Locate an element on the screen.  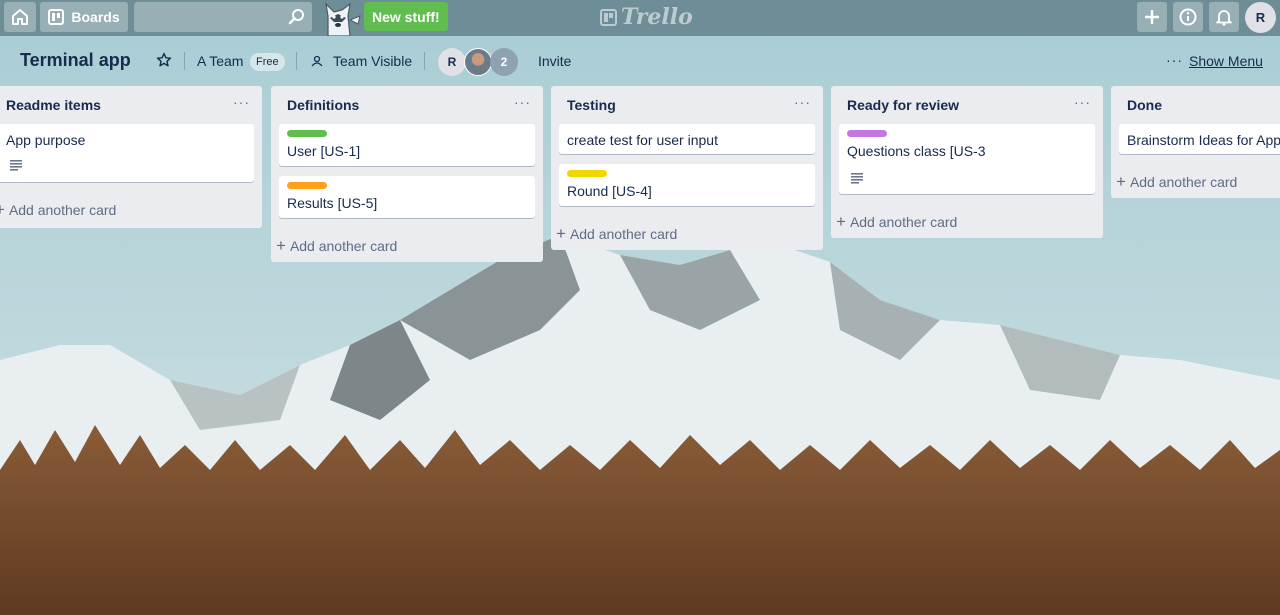
create-button is located at coordinates (1152, 17).